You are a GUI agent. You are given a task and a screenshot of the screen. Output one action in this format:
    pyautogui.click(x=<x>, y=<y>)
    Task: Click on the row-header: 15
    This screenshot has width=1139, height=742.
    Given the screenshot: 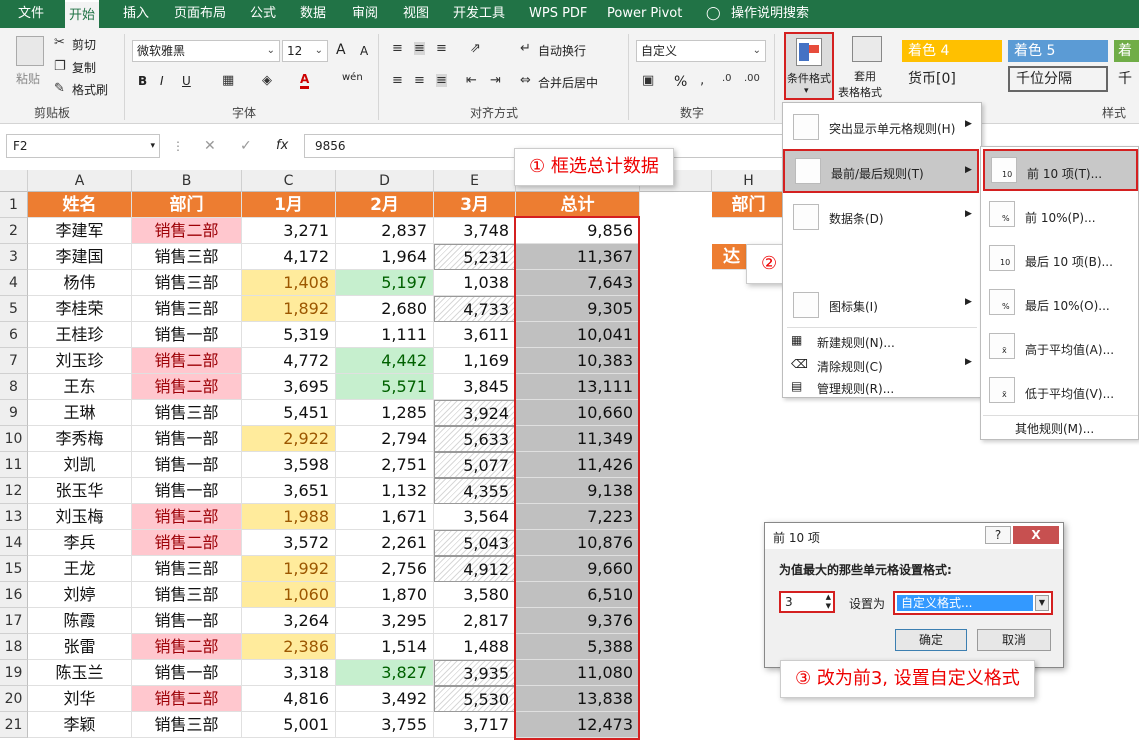 What is the action you would take?
    pyautogui.click(x=14, y=569)
    